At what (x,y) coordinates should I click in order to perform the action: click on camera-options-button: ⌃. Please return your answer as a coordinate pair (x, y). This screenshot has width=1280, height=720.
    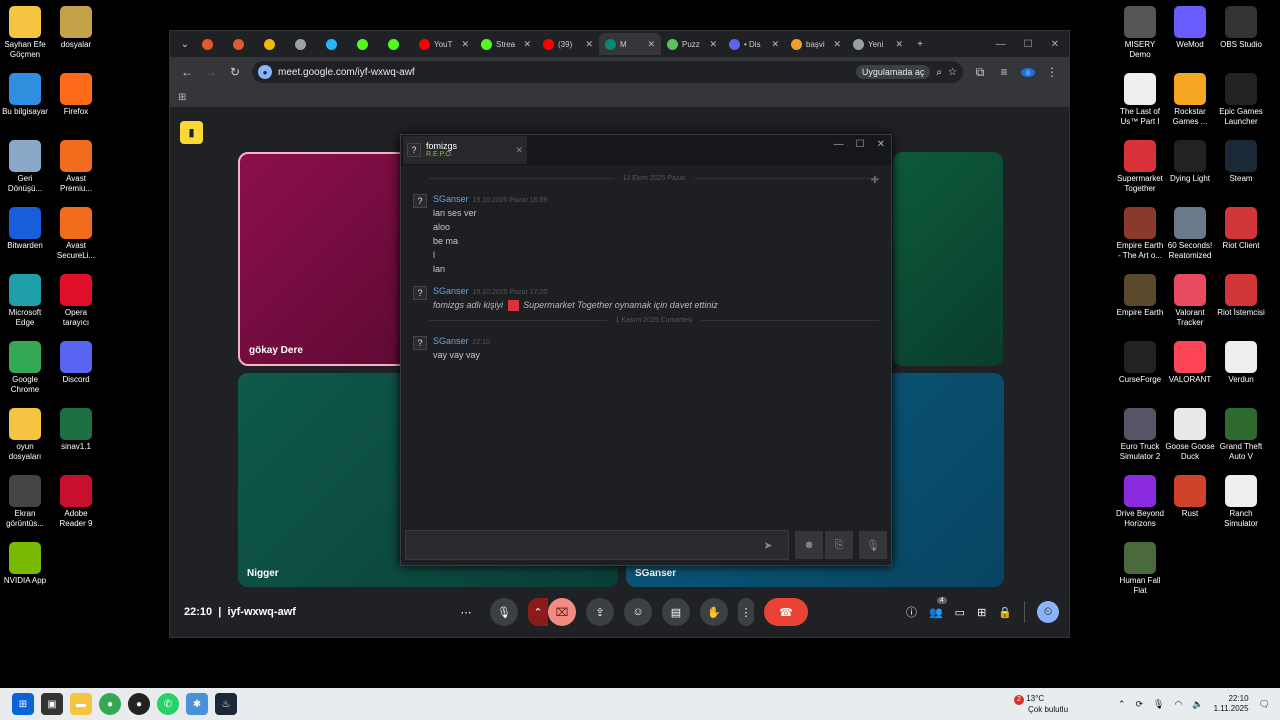
    Looking at the image, I should click on (538, 612).